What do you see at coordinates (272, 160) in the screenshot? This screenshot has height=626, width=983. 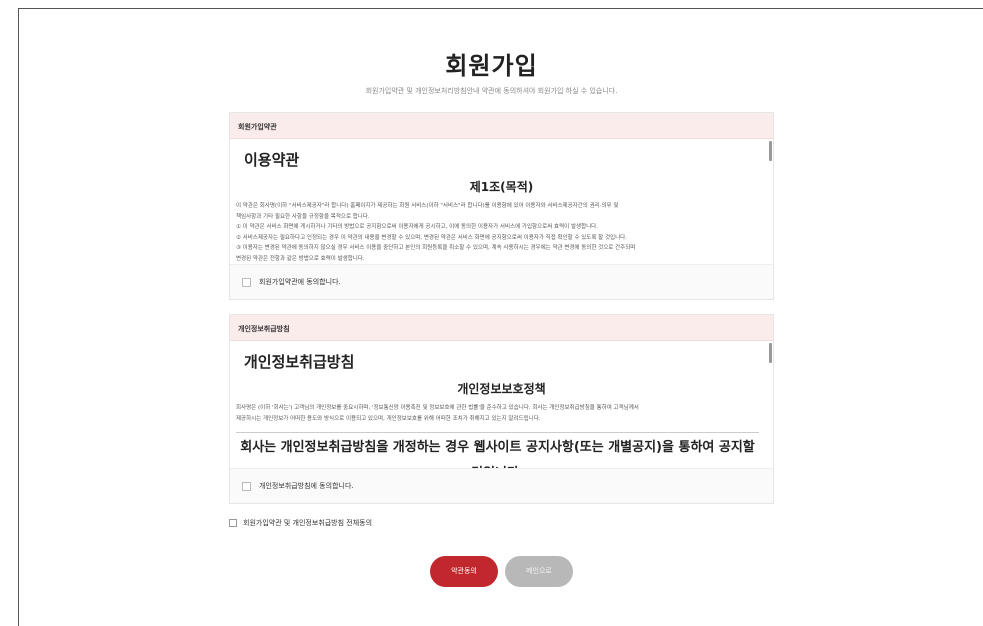 I see `terms-doc-title: 이용약관` at bounding box center [272, 160].